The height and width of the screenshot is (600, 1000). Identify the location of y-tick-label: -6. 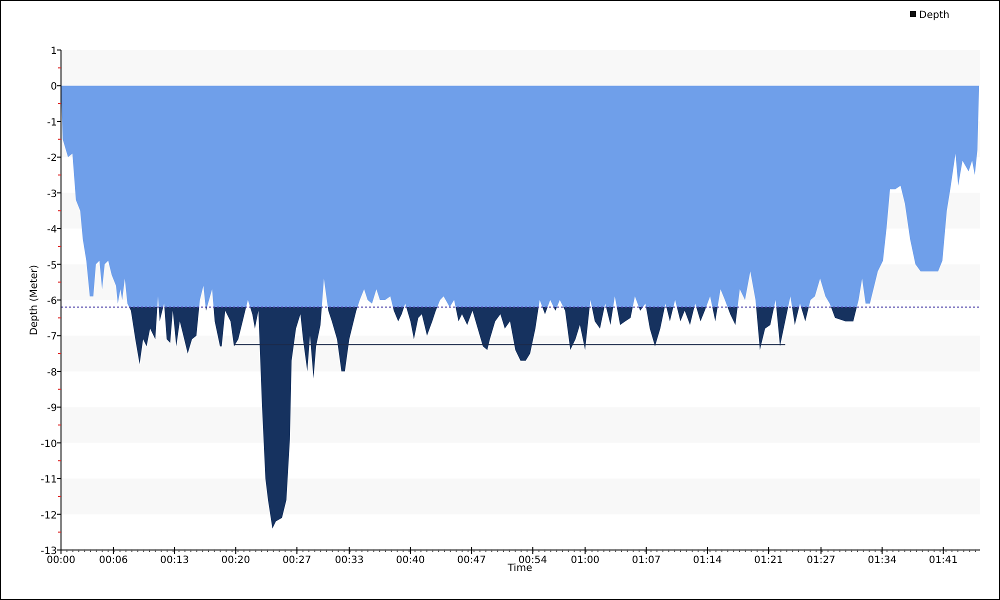
(52, 301).